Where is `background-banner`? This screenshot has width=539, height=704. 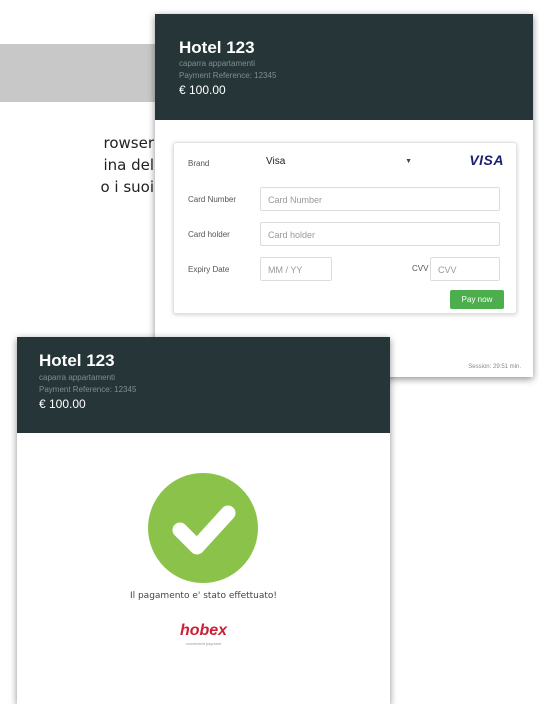 background-banner is located at coordinates (85, 73).